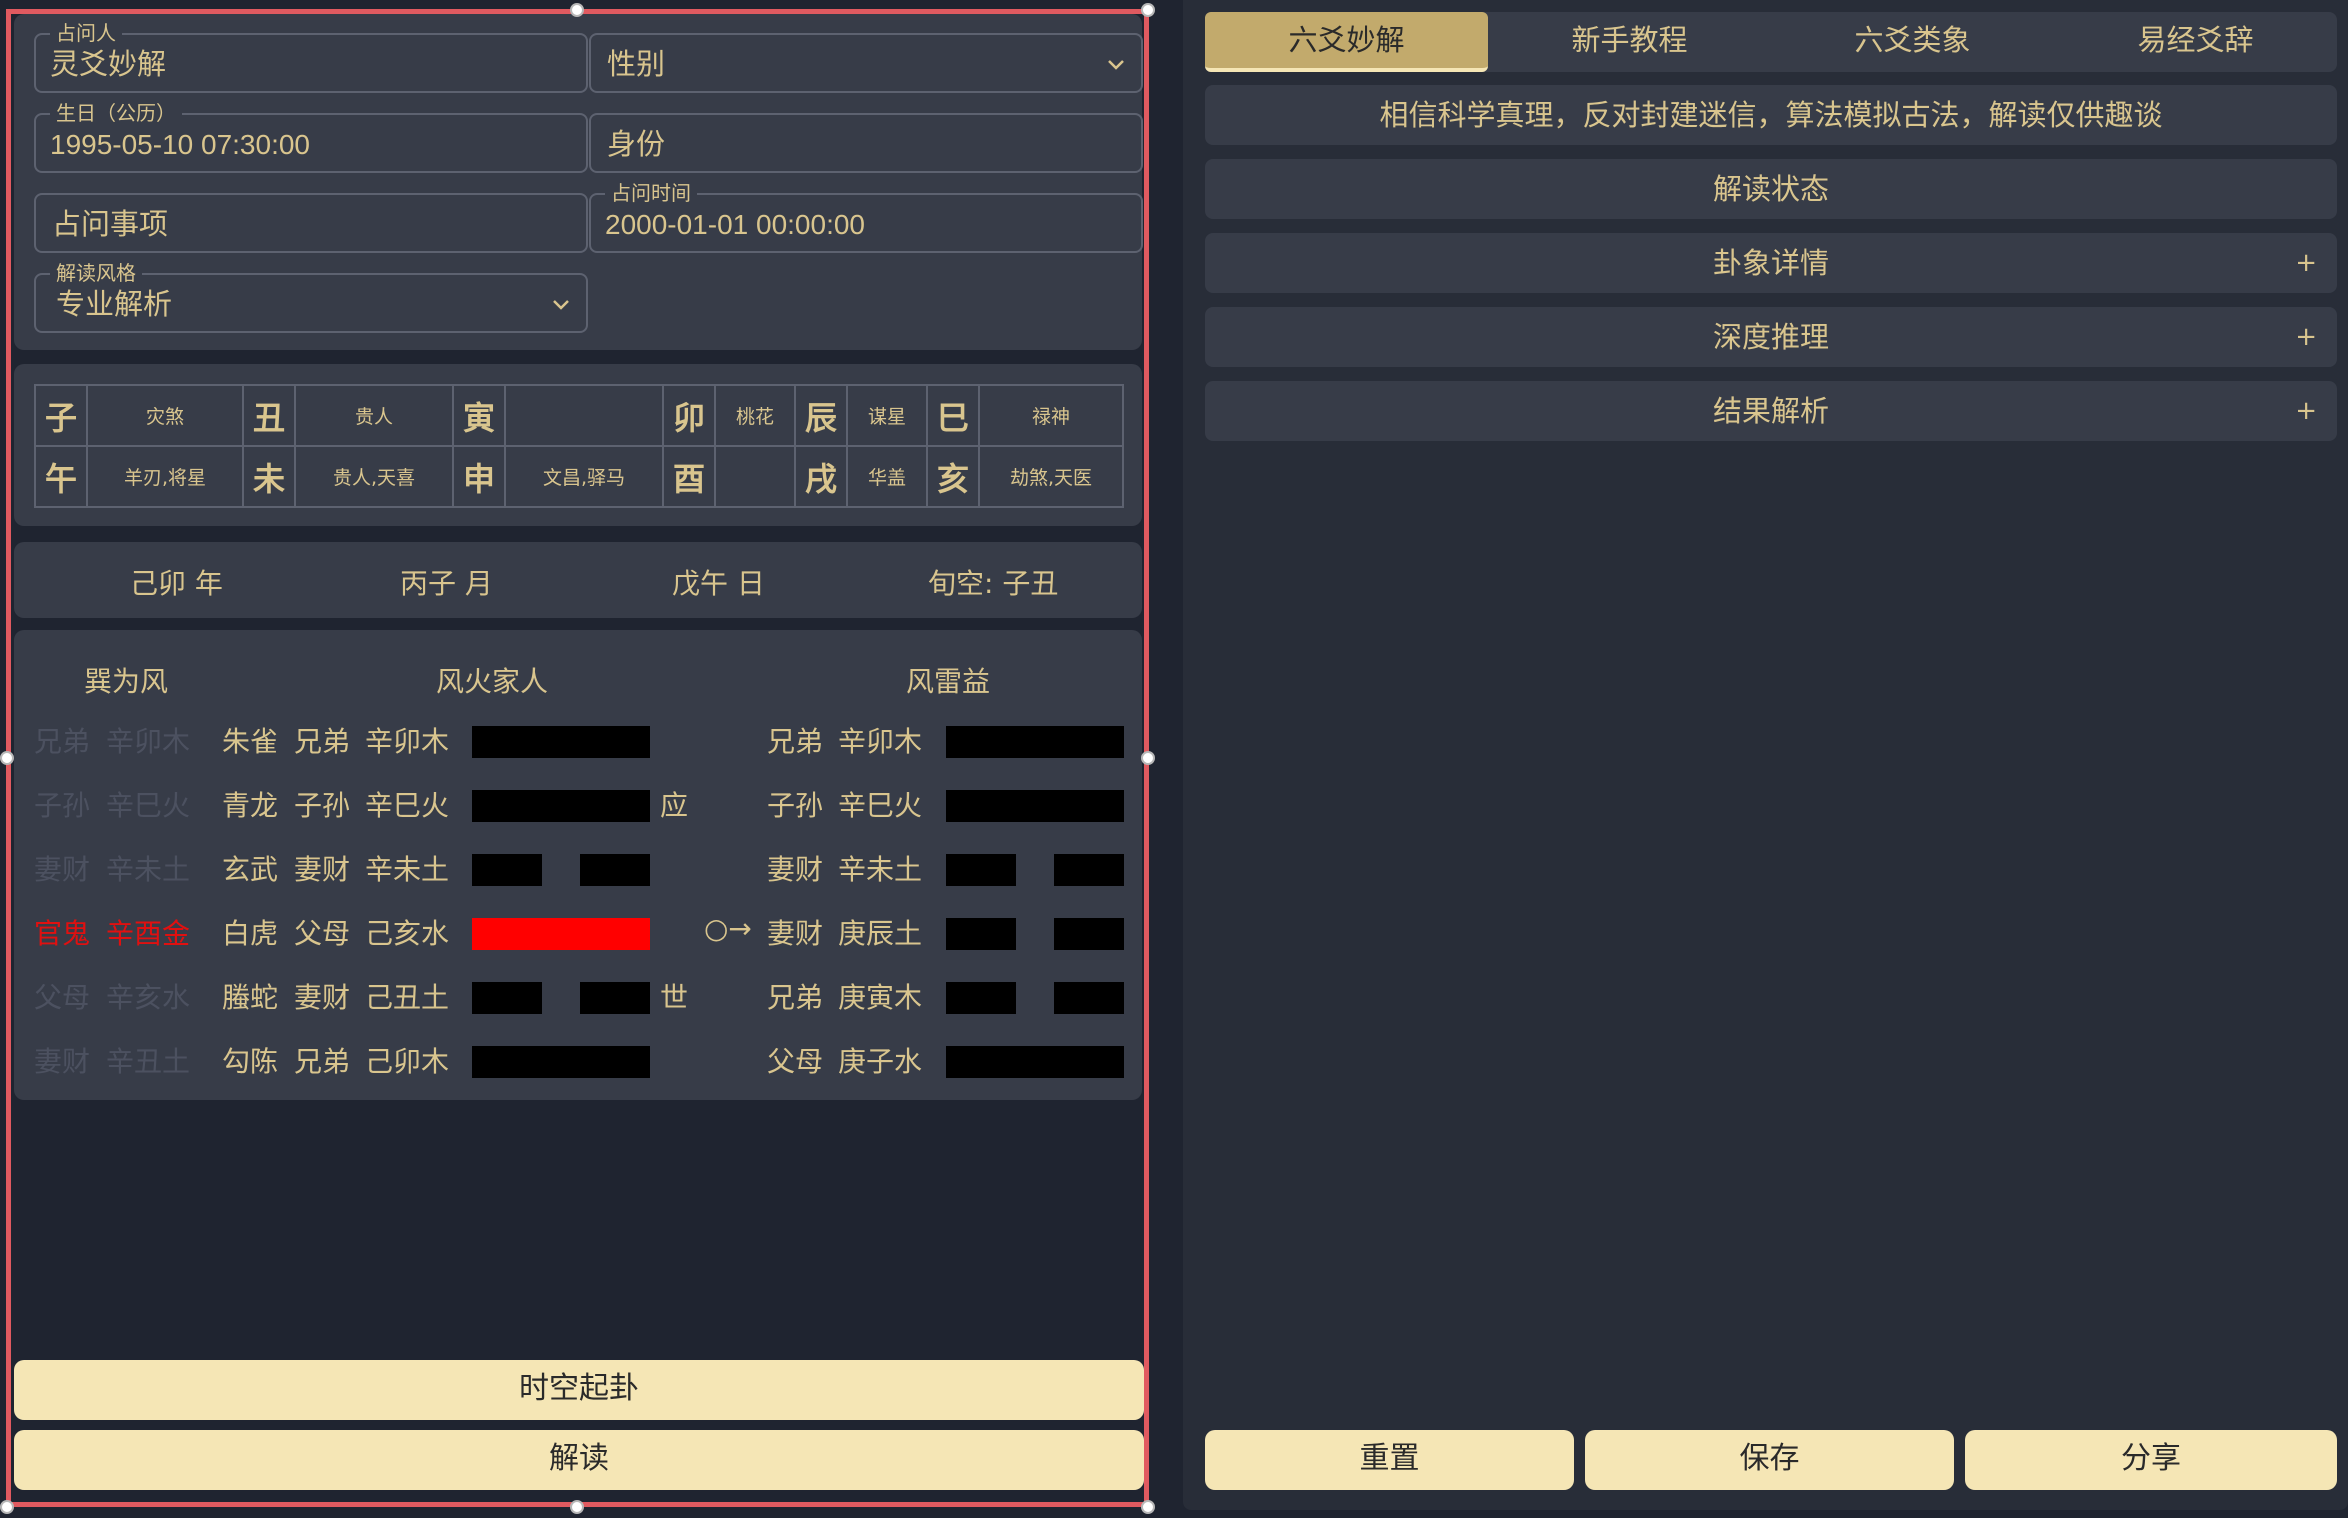  Describe the element at coordinates (577, 10) in the screenshot. I see `resize-handle-top` at that location.